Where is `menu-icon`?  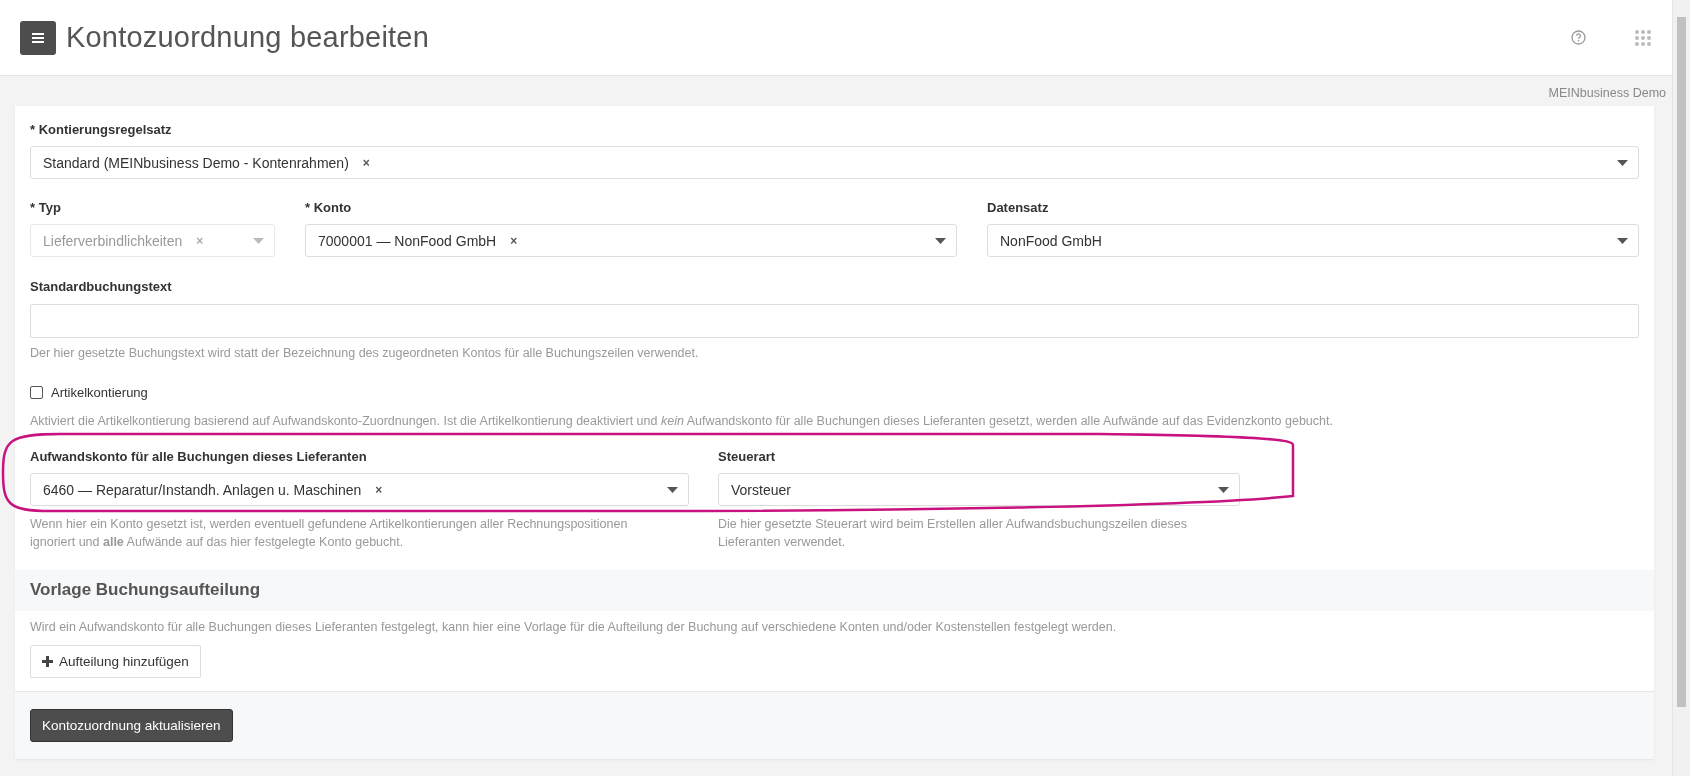 menu-icon is located at coordinates (38, 37).